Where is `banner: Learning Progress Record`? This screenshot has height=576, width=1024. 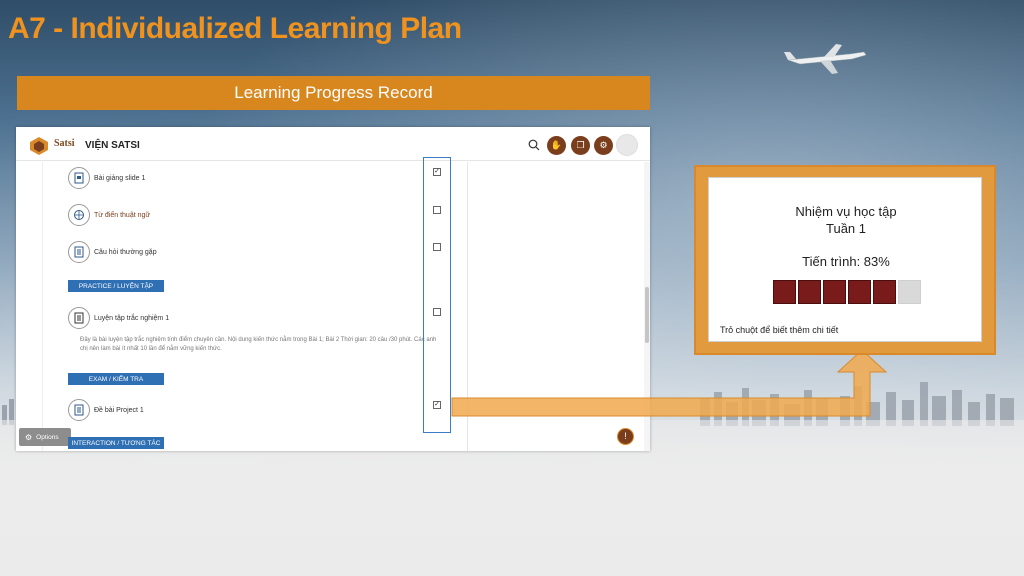 banner: Learning Progress Record is located at coordinates (333, 93).